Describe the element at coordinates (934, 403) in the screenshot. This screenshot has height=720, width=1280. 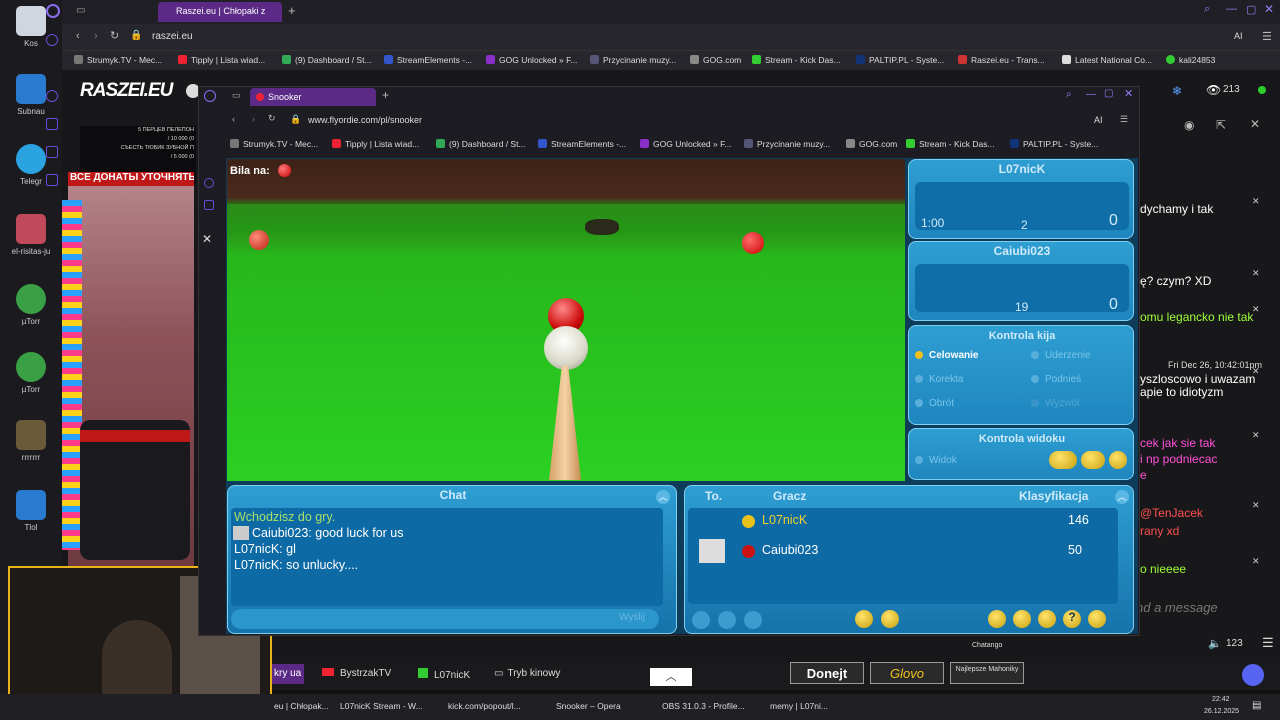
I see `option-rotate: Obrót` at that location.